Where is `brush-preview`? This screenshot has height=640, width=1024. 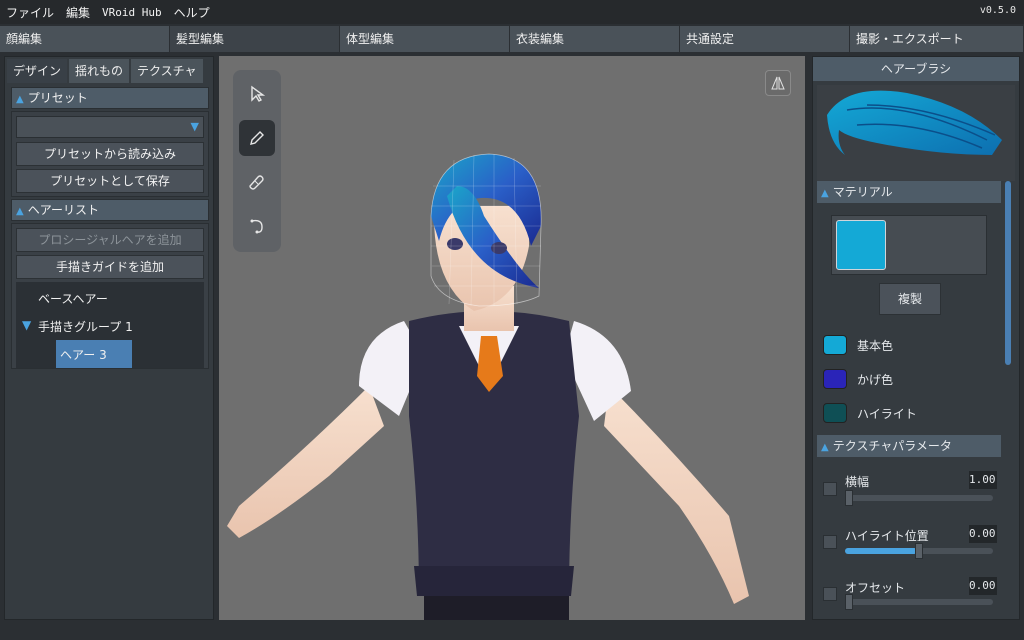 brush-preview is located at coordinates (916, 133).